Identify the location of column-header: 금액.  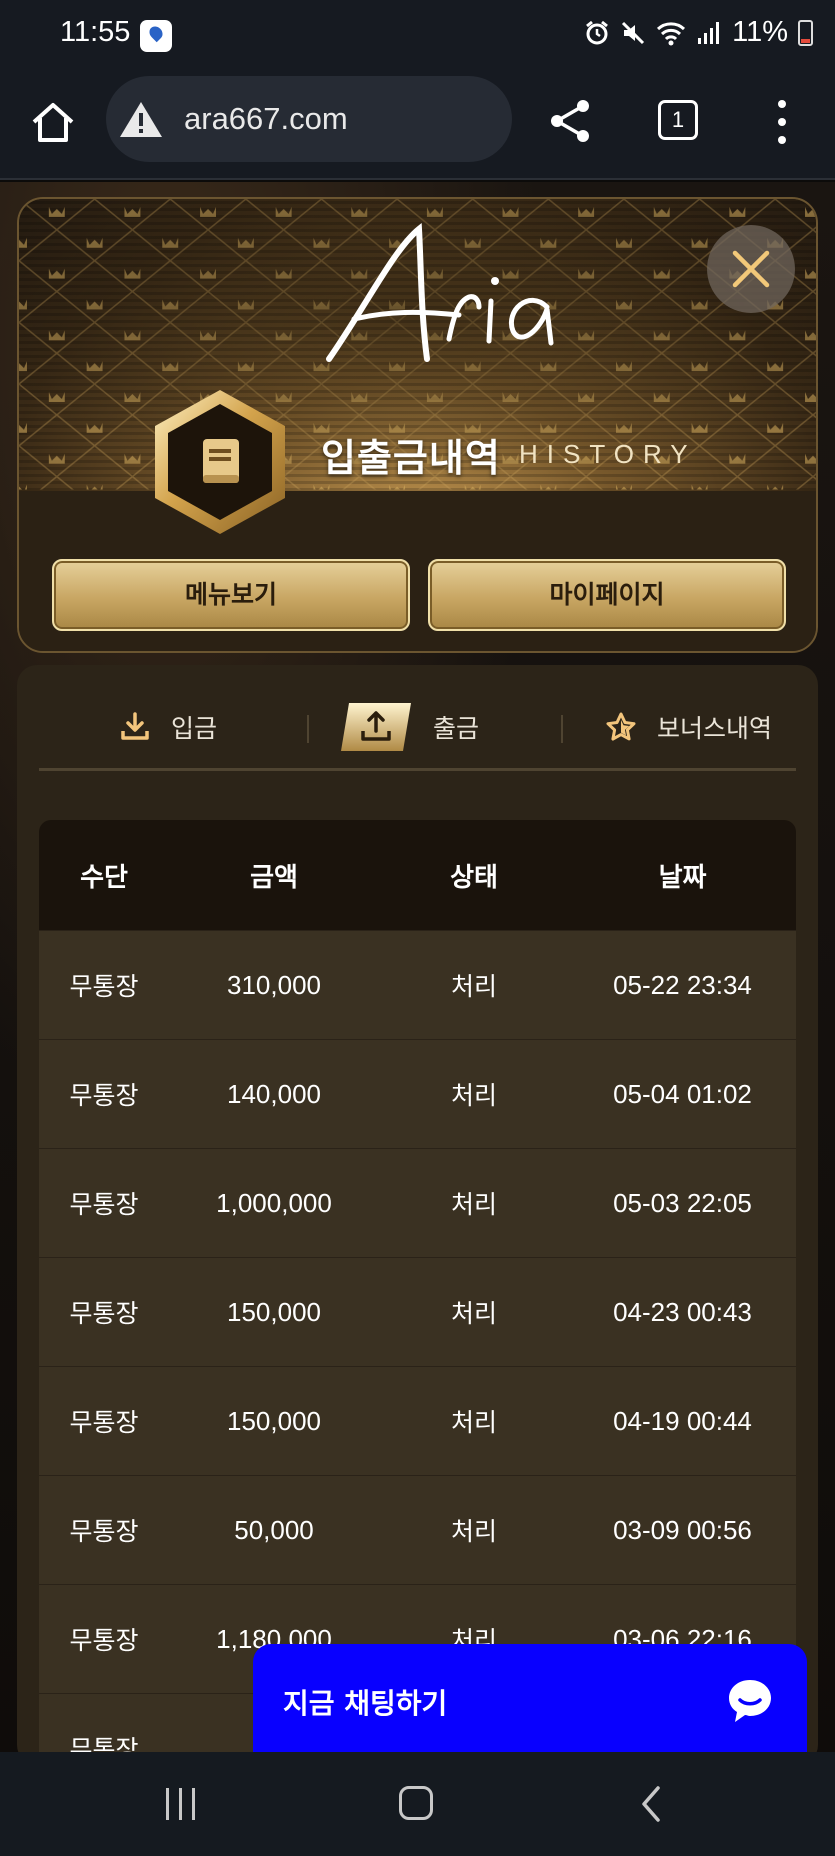
(274, 877).